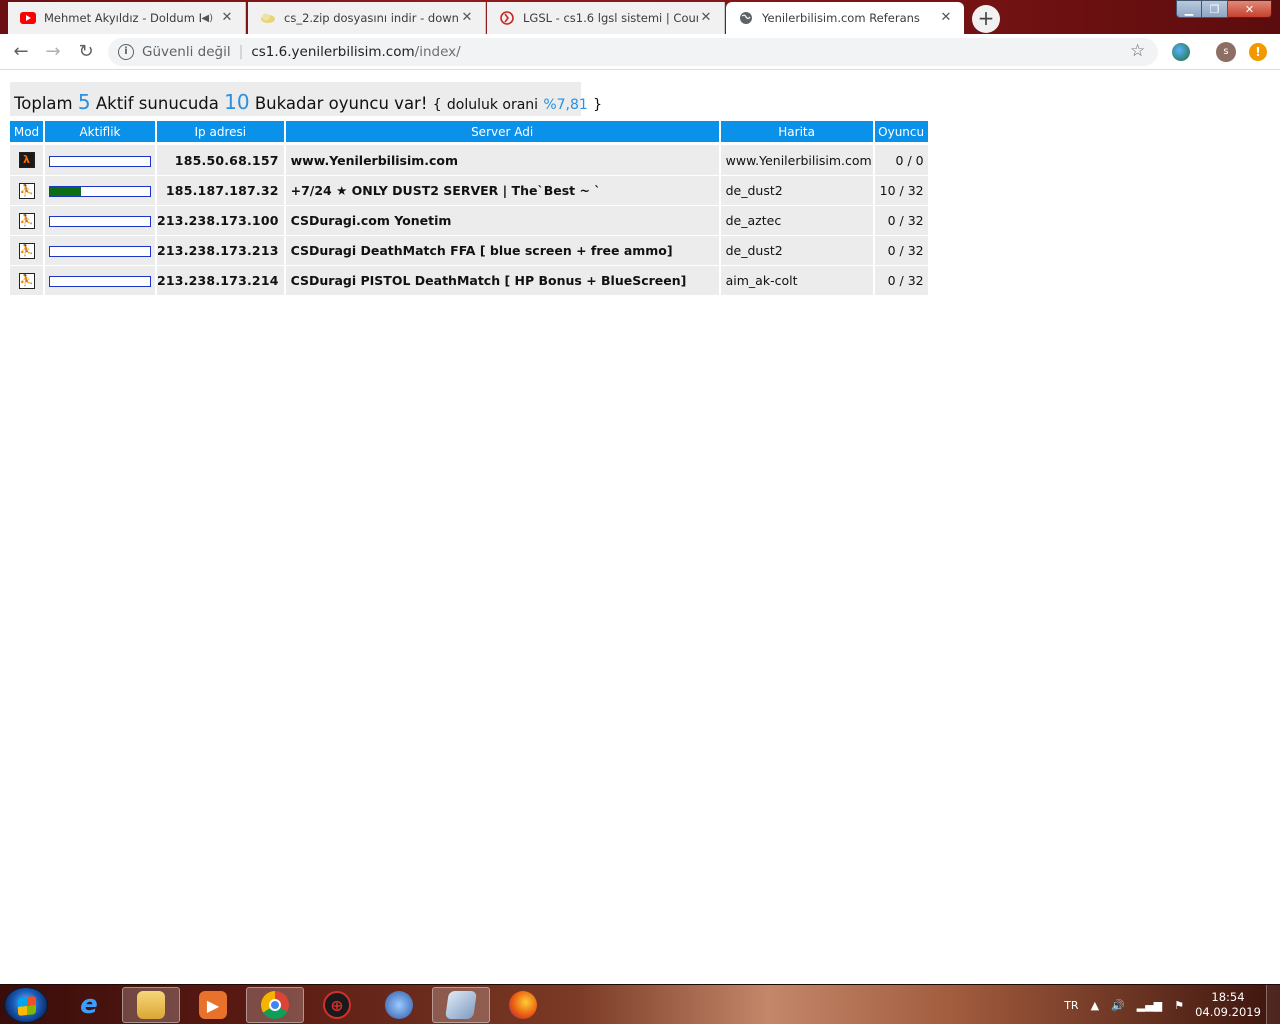  Describe the element at coordinates (1181, 52) in the screenshot. I see `extension-globe-icon` at that location.